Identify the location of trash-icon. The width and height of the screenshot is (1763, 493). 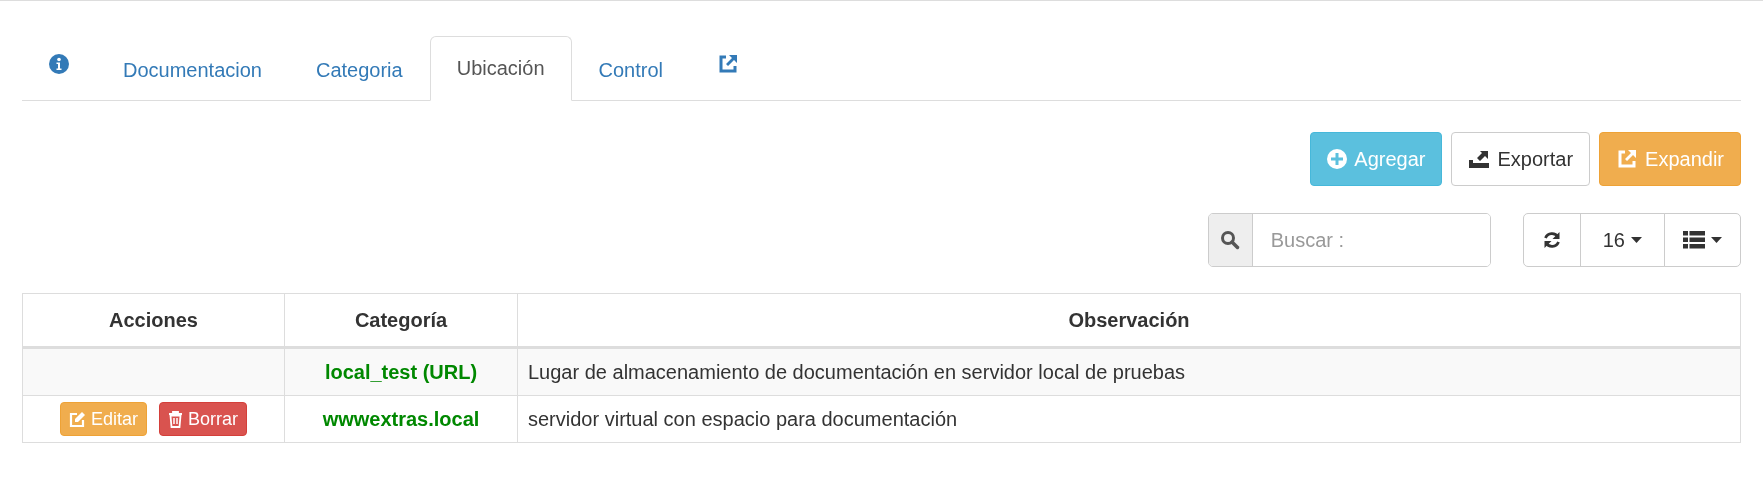
(175, 419).